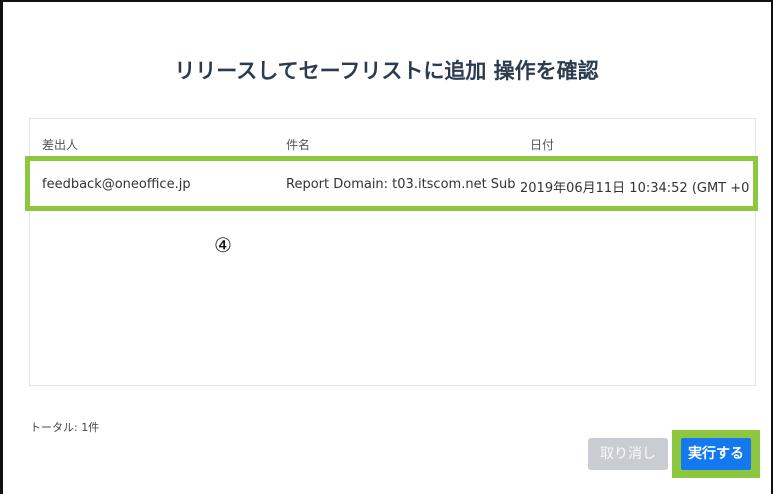 Image resolution: width=773 pixels, height=494 pixels. I want to click on callout-number: ④, so click(223, 245).